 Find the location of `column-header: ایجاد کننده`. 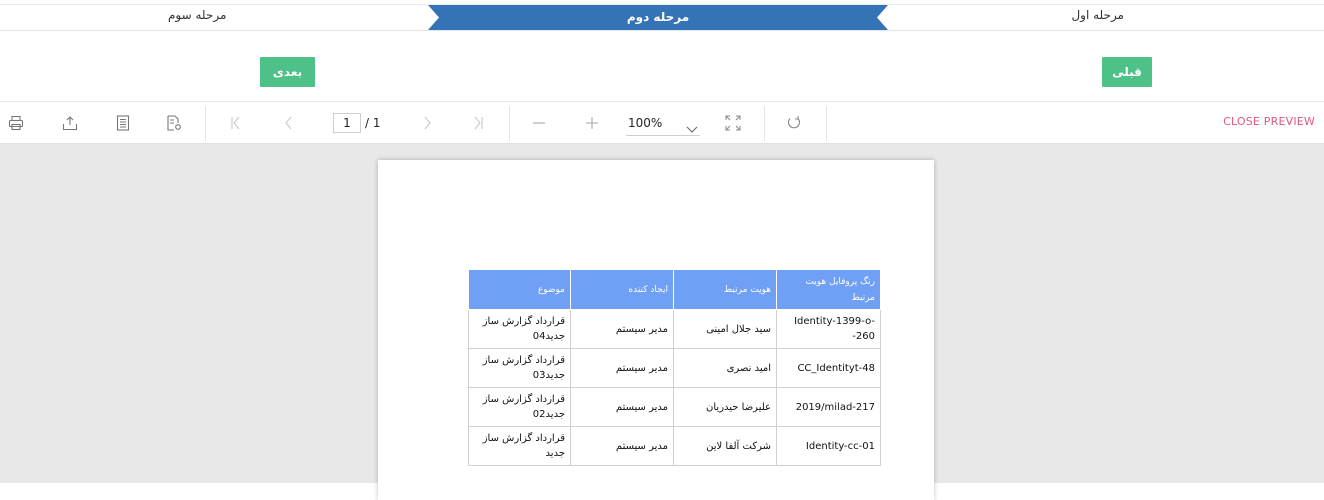

column-header: ایجاد کننده is located at coordinates (622, 289).